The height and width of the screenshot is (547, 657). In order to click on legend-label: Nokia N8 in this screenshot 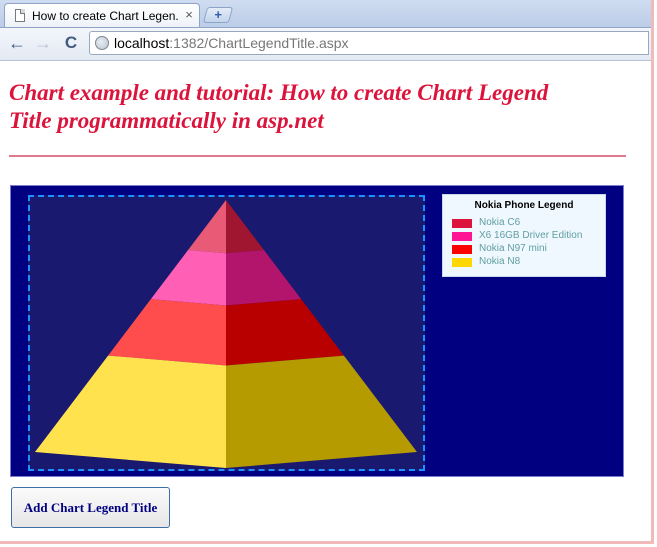, I will do `click(500, 261)`.